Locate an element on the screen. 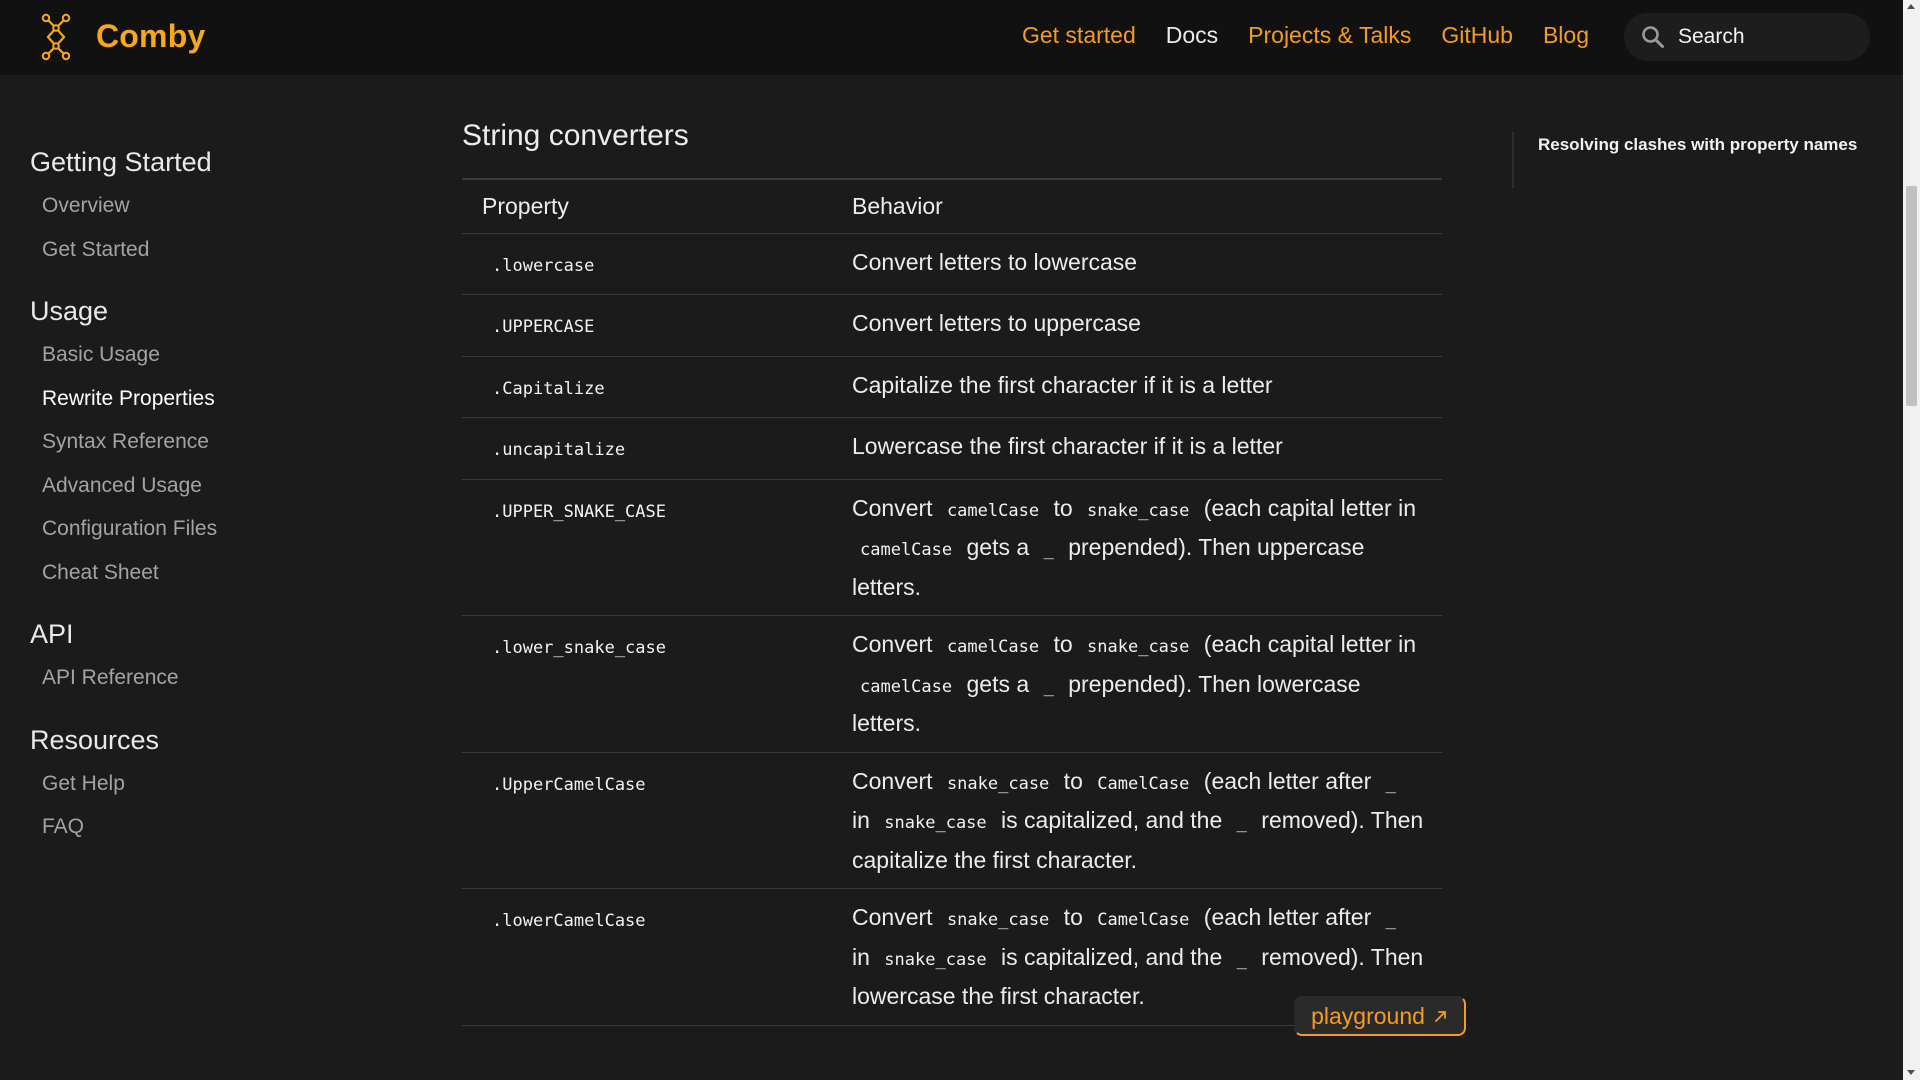 The width and height of the screenshot is (1920, 1080). playground-button: playground is located at coordinates (1380, 1016).